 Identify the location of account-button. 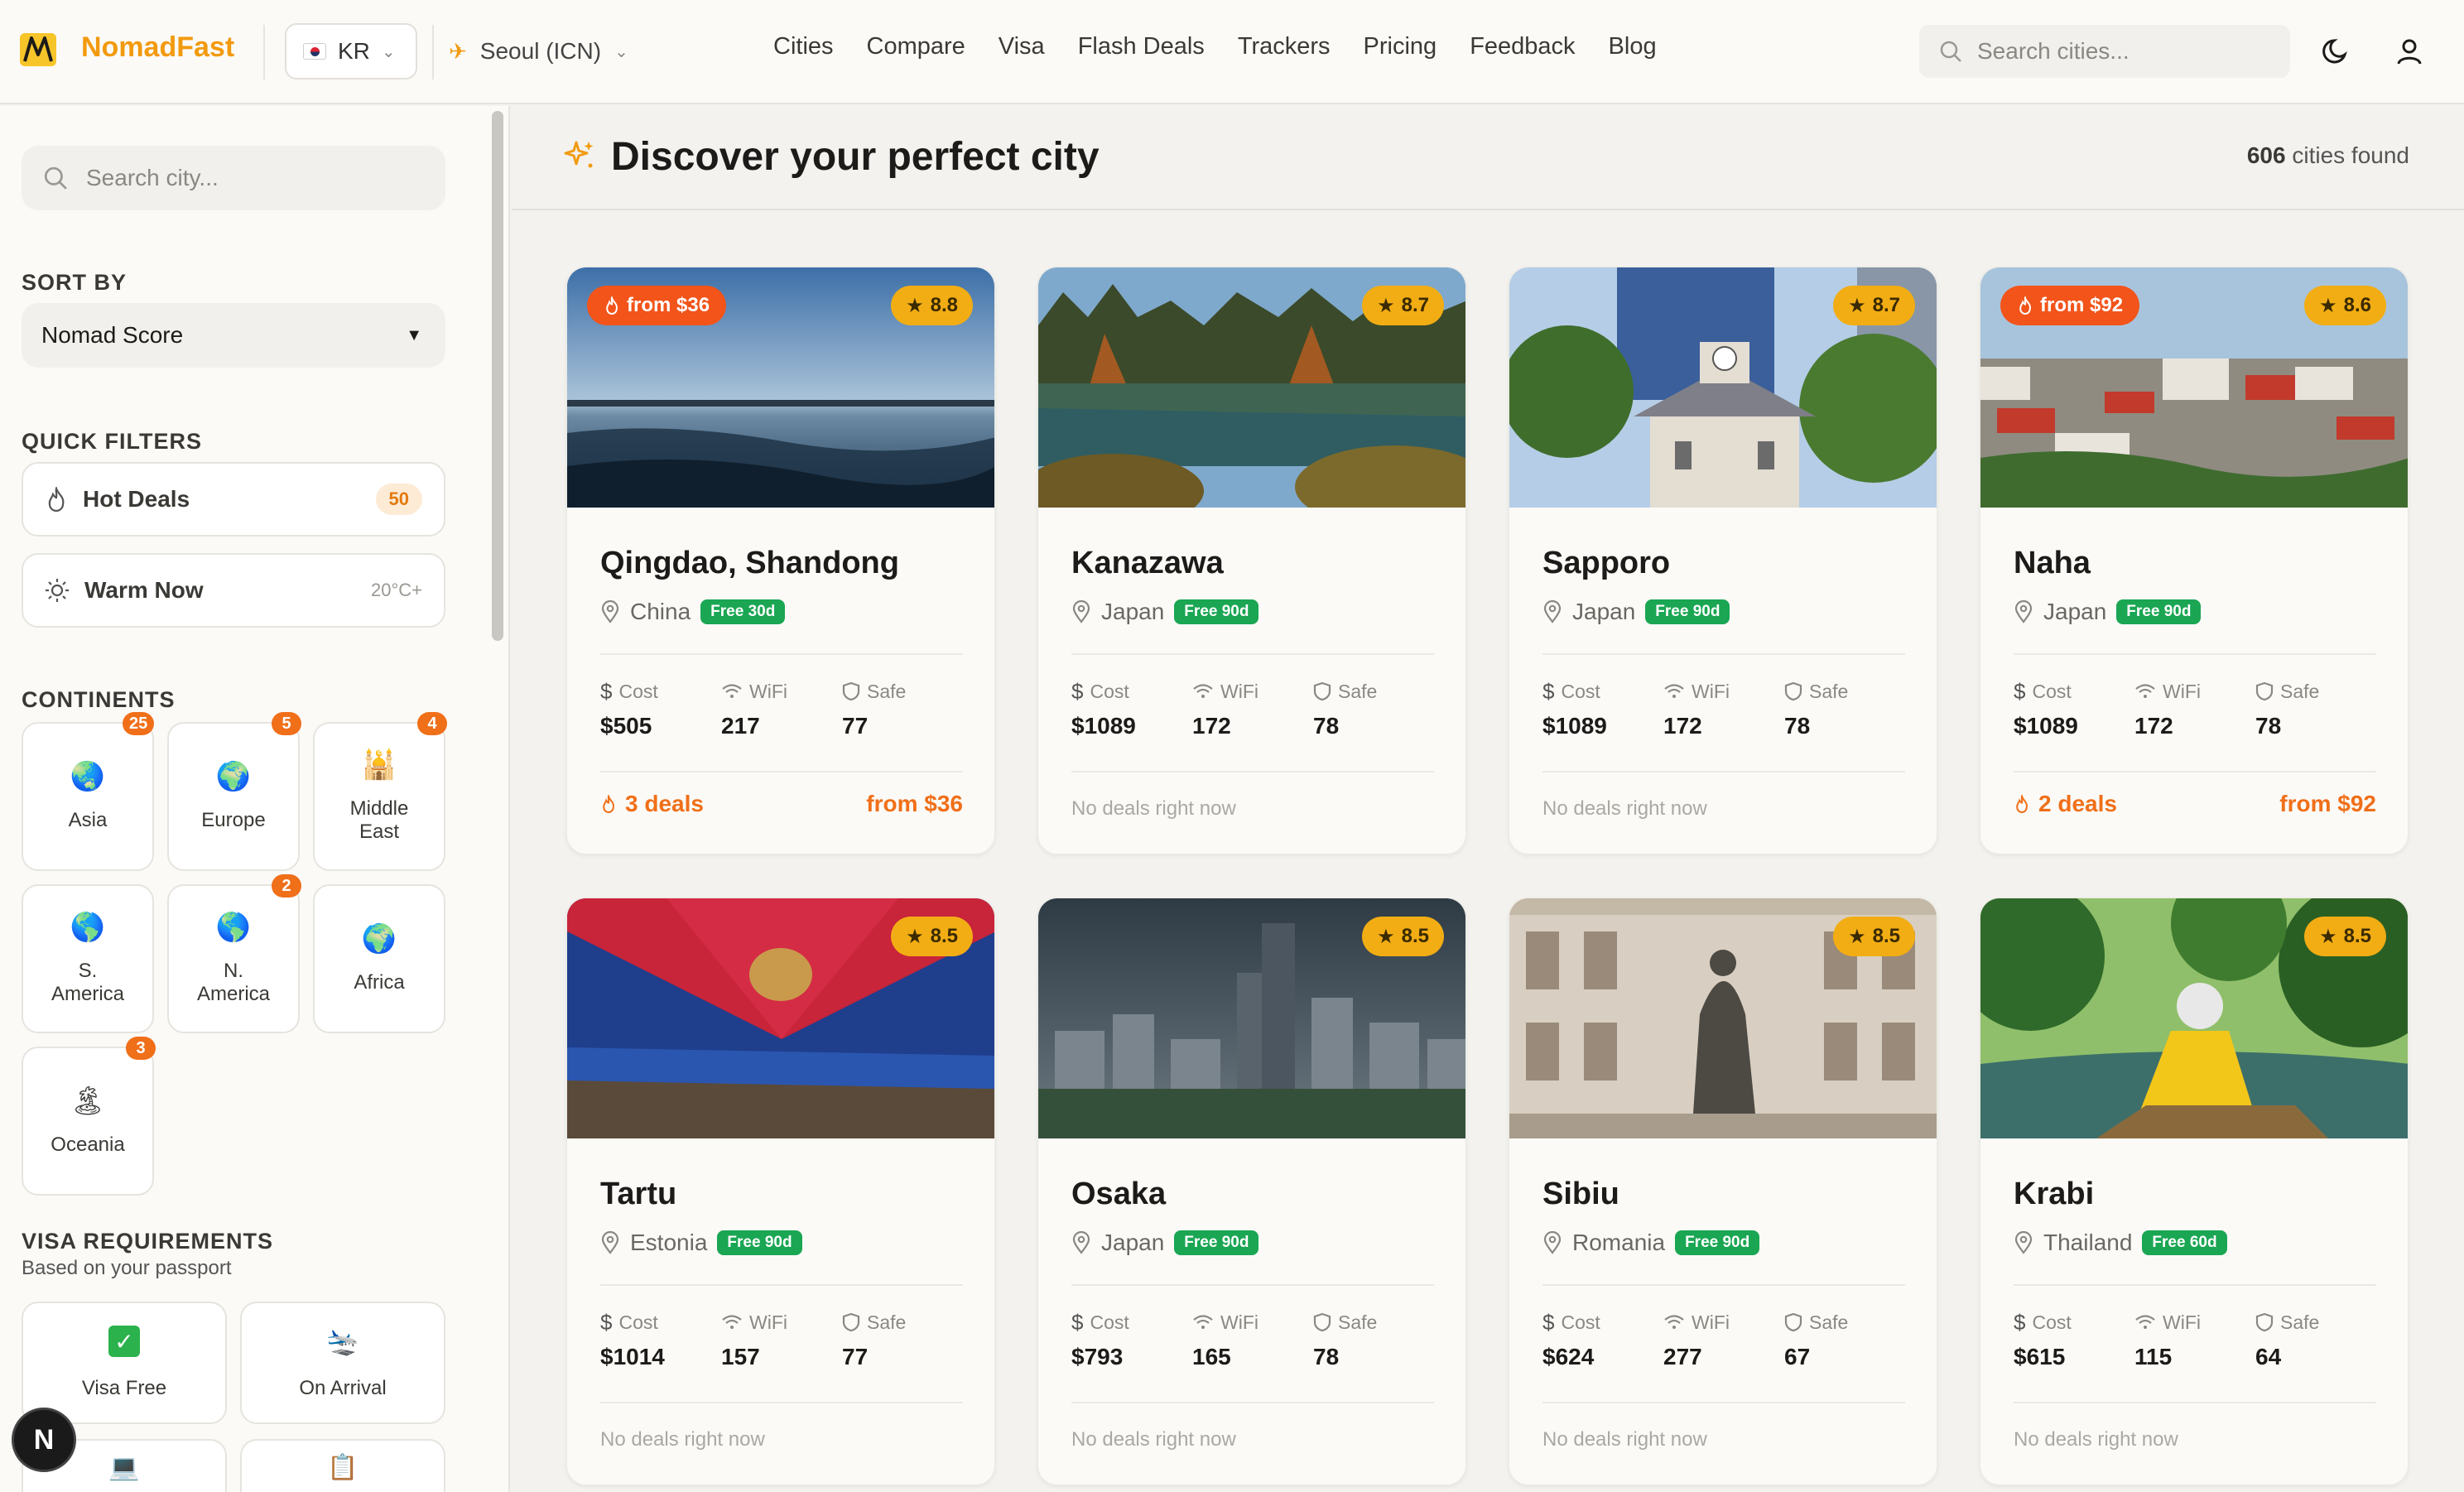
(2409, 51).